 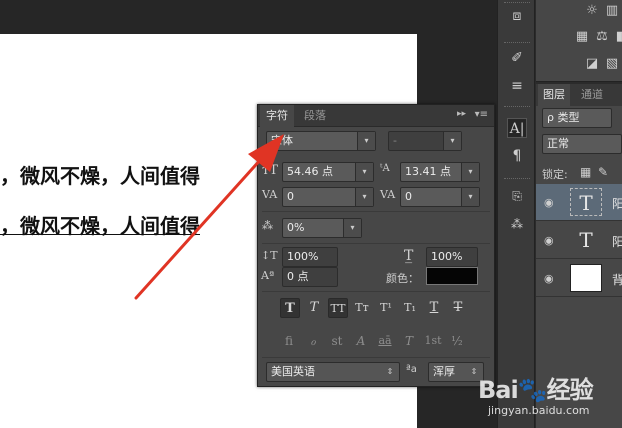 What do you see at coordinates (555, 174) in the screenshot?
I see `lock-label: 锁定:` at bounding box center [555, 174].